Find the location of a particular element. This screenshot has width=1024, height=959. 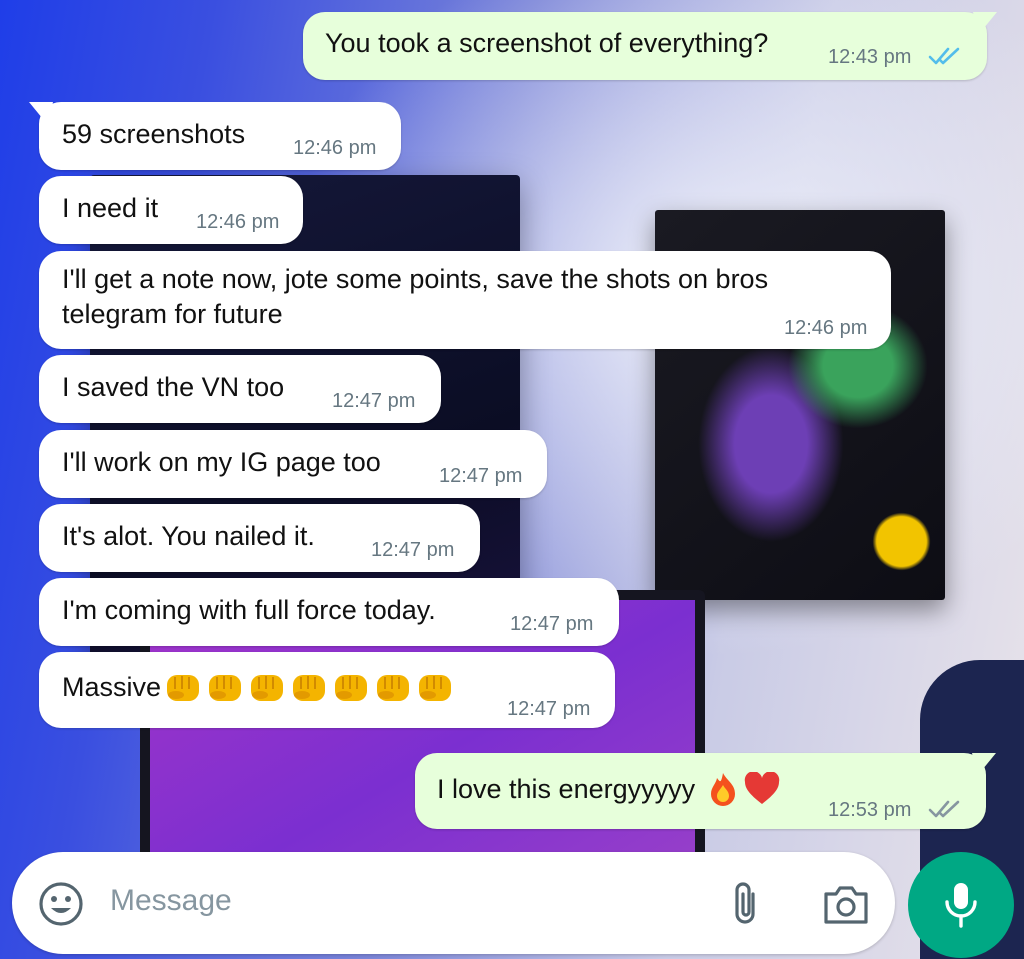

message-text: I'll work on my IG page too is located at coordinates (221, 462).